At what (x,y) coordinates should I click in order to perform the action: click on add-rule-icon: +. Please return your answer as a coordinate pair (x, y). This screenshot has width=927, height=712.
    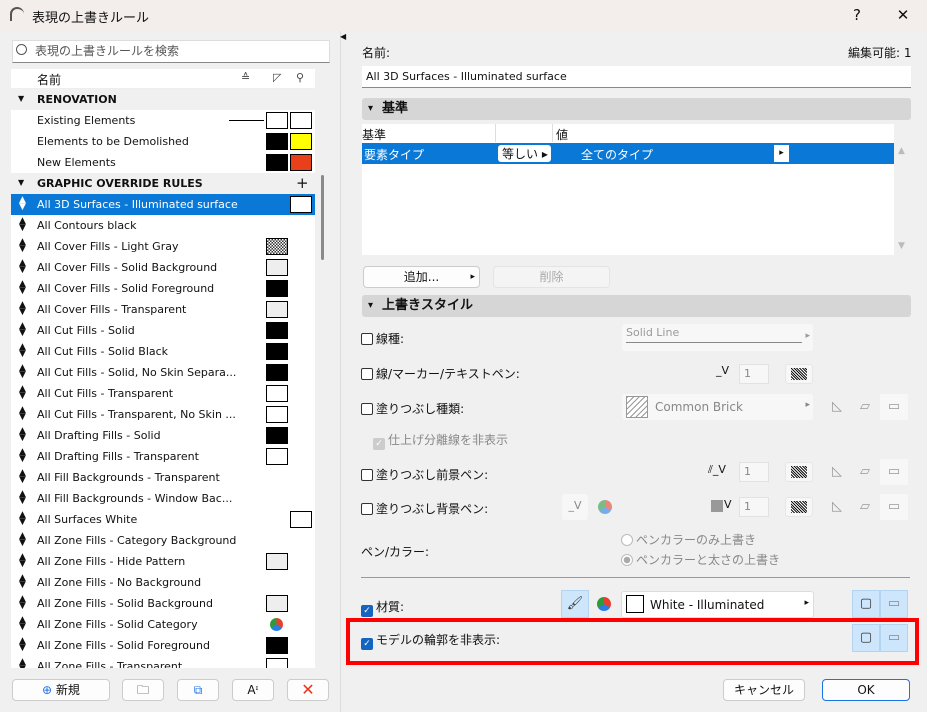
    Looking at the image, I should click on (302, 183).